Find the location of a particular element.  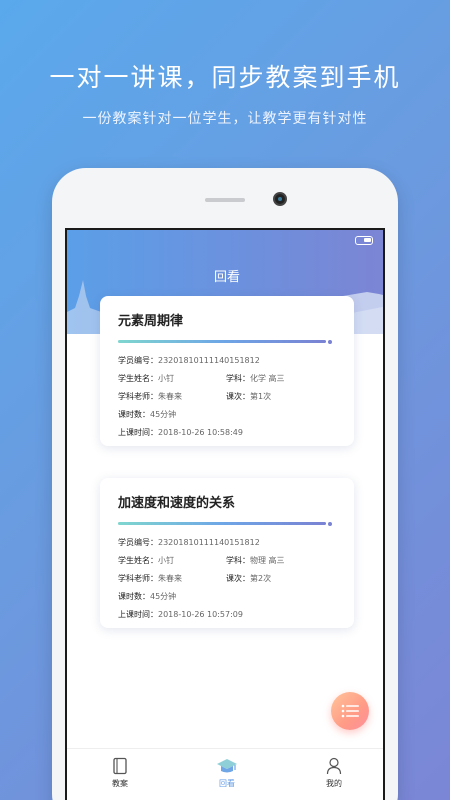

promo-title: 一对一讲课，同步教案到手机 is located at coordinates (225, 77).